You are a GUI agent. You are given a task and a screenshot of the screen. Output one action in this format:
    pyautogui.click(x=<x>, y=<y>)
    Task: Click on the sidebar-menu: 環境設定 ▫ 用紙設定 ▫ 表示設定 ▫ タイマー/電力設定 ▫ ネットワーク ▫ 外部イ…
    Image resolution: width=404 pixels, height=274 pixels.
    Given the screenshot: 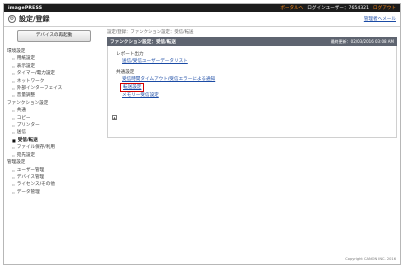 What is the action you would take?
    pyautogui.click(x=54, y=122)
    